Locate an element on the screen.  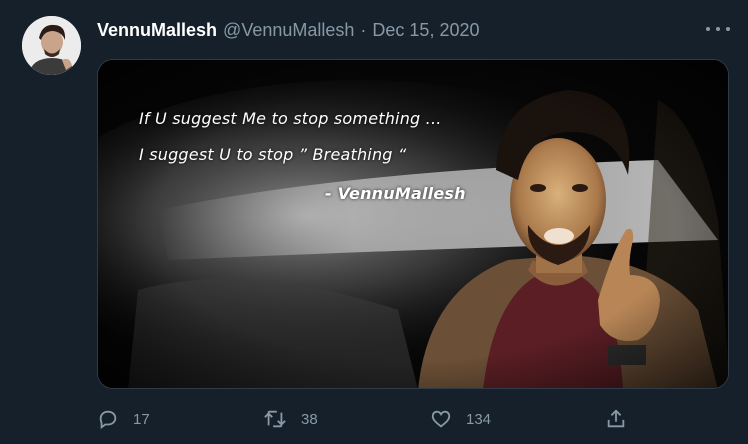
like-button: 134 is located at coordinates (460, 419).